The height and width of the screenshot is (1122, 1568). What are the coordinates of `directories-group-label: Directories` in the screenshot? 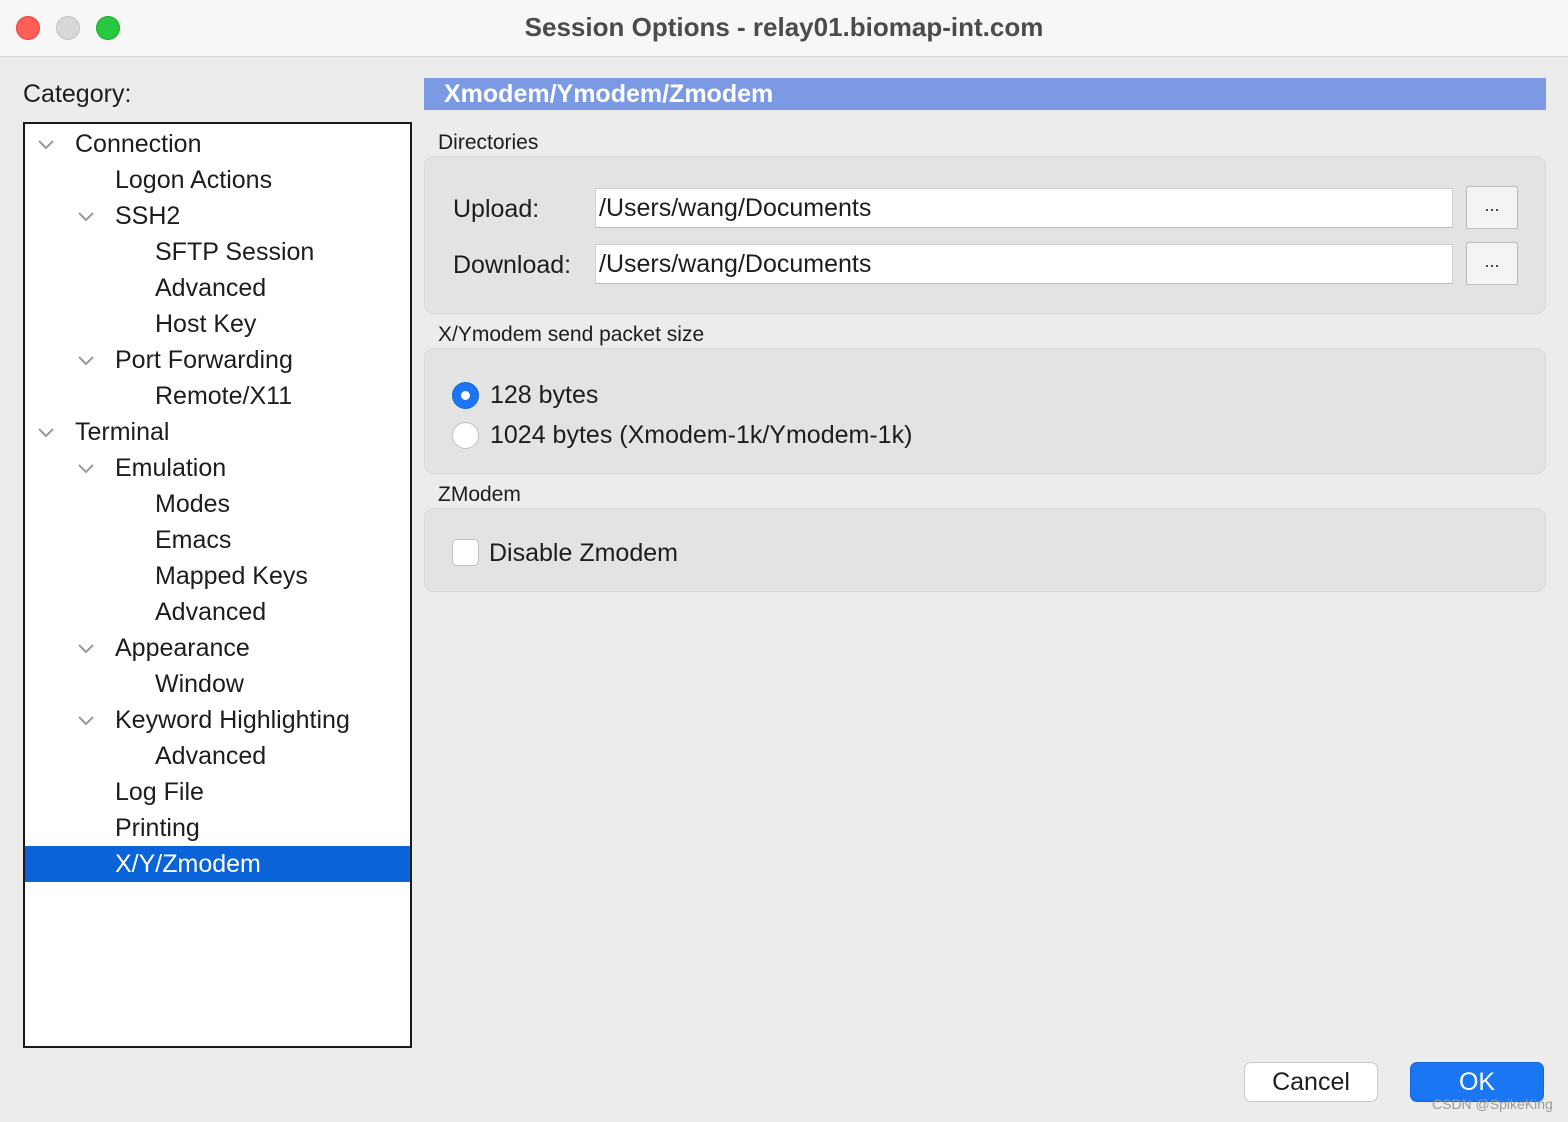 It's located at (488, 142).